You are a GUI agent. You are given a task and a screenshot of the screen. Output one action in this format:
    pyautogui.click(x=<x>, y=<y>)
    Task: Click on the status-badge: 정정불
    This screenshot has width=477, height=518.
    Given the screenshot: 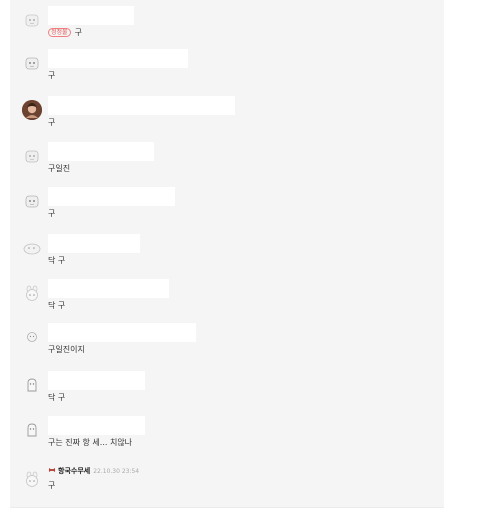 What is the action you would take?
    pyautogui.click(x=59, y=32)
    